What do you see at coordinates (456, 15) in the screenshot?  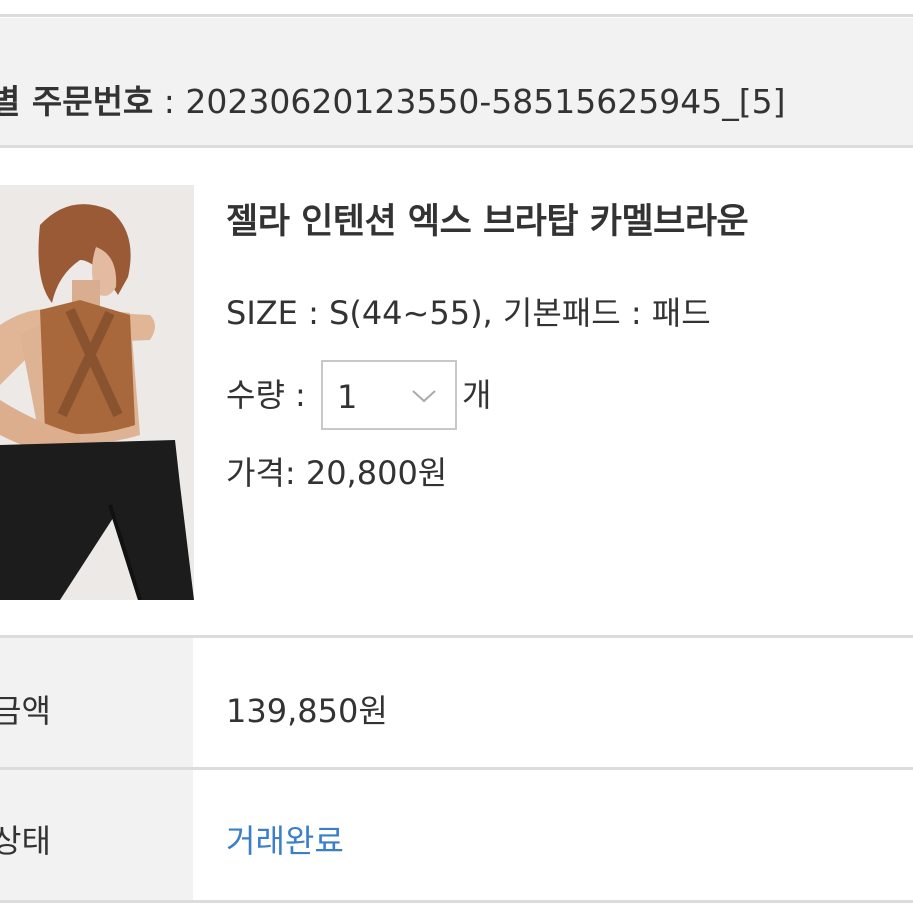 I see `top-divider` at bounding box center [456, 15].